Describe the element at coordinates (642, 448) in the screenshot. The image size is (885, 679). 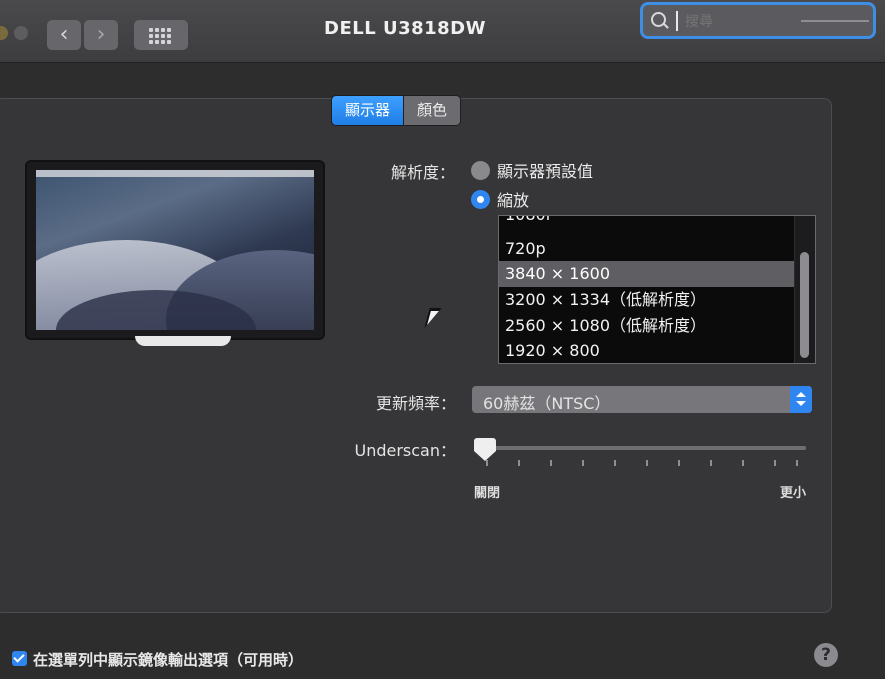
I see `underscan-slider` at that location.